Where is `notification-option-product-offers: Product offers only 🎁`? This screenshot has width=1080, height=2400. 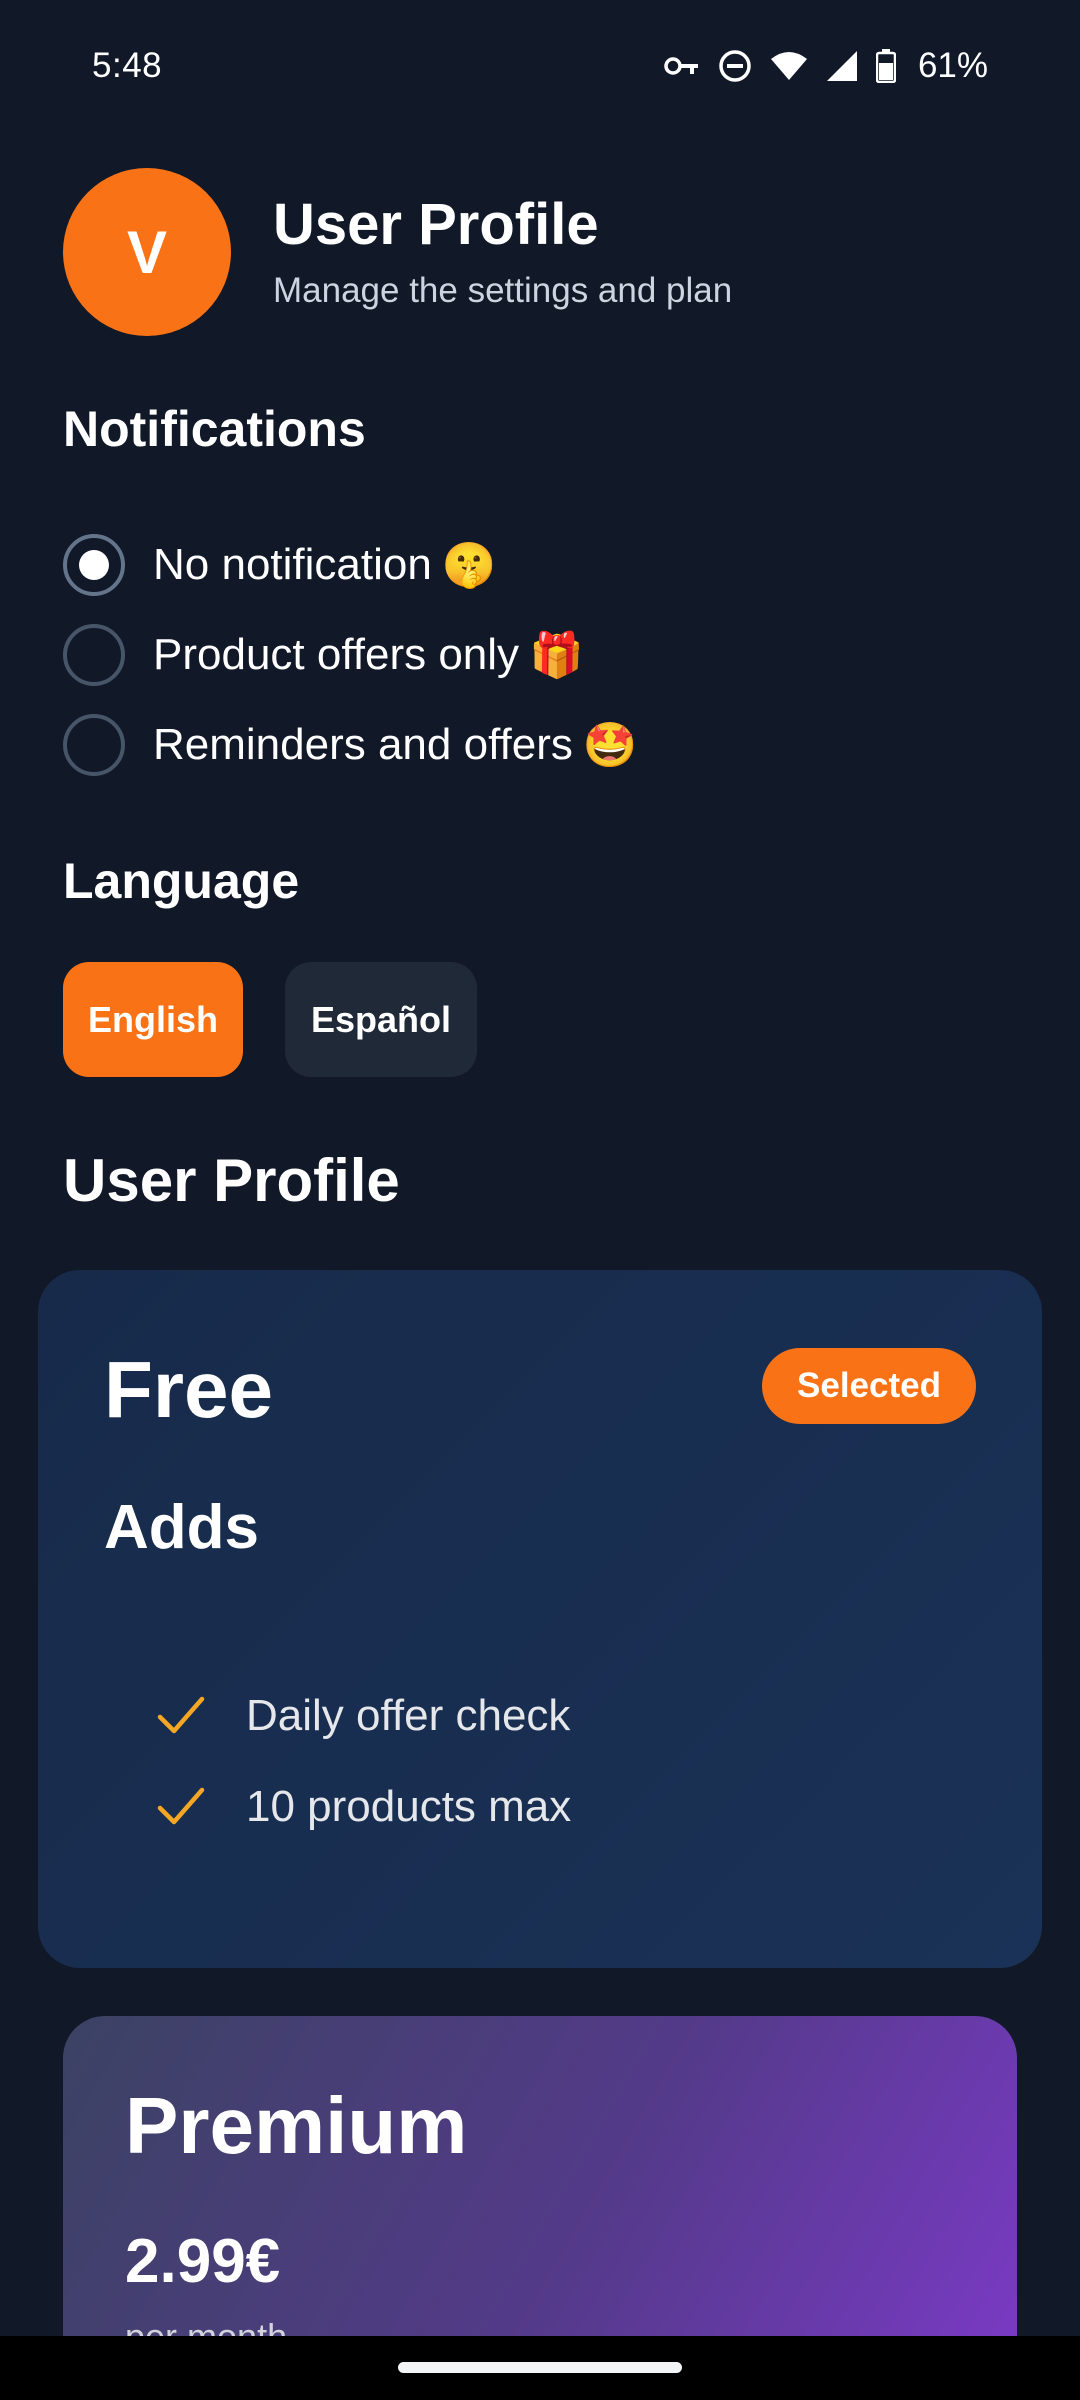
notification-option-product-offers: Product offers only 🎁 is located at coordinates (350, 655).